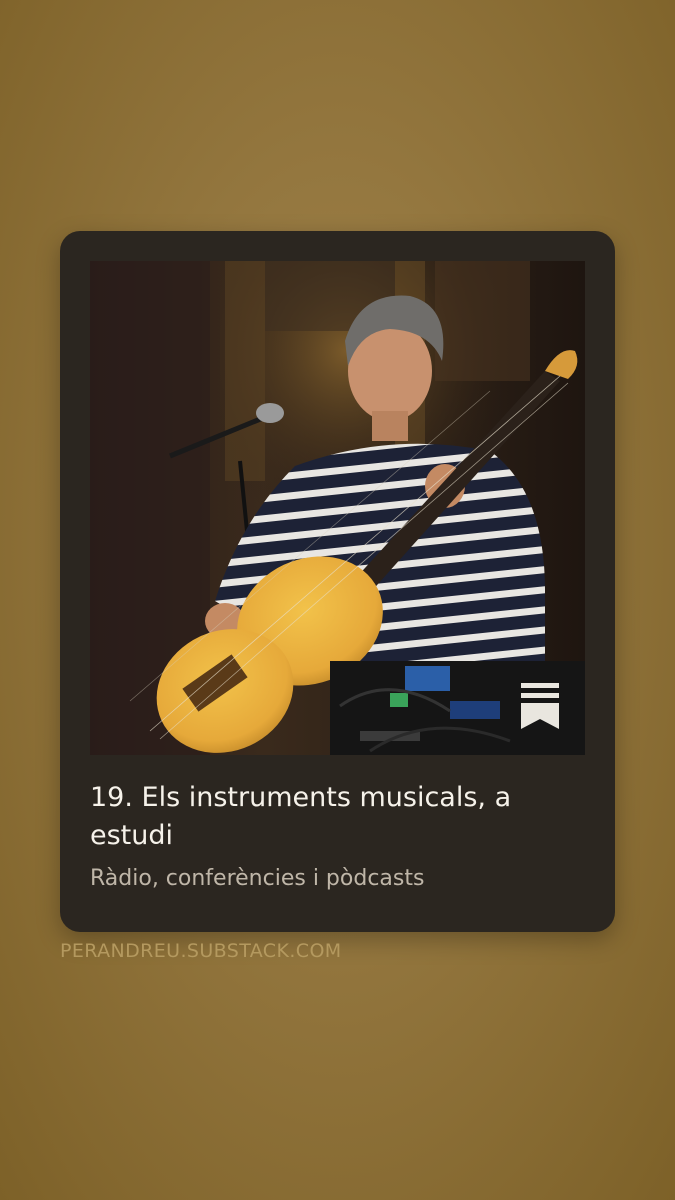 This screenshot has height=1200, width=675. I want to click on substack-bookmark-icon, so click(540, 706).